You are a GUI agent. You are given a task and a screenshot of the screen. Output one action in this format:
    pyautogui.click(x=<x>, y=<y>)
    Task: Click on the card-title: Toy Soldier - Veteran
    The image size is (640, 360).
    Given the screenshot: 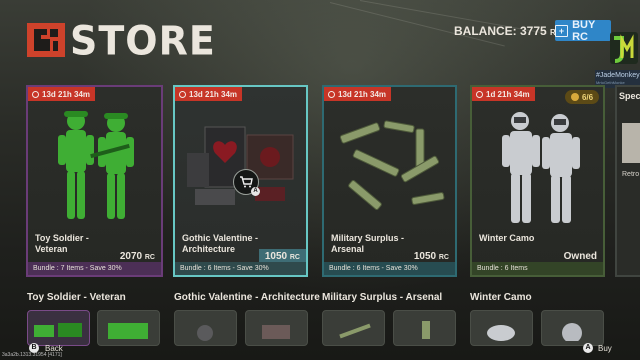 What is the action you would take?
    pyautogui.click(x=80, y=244)
    